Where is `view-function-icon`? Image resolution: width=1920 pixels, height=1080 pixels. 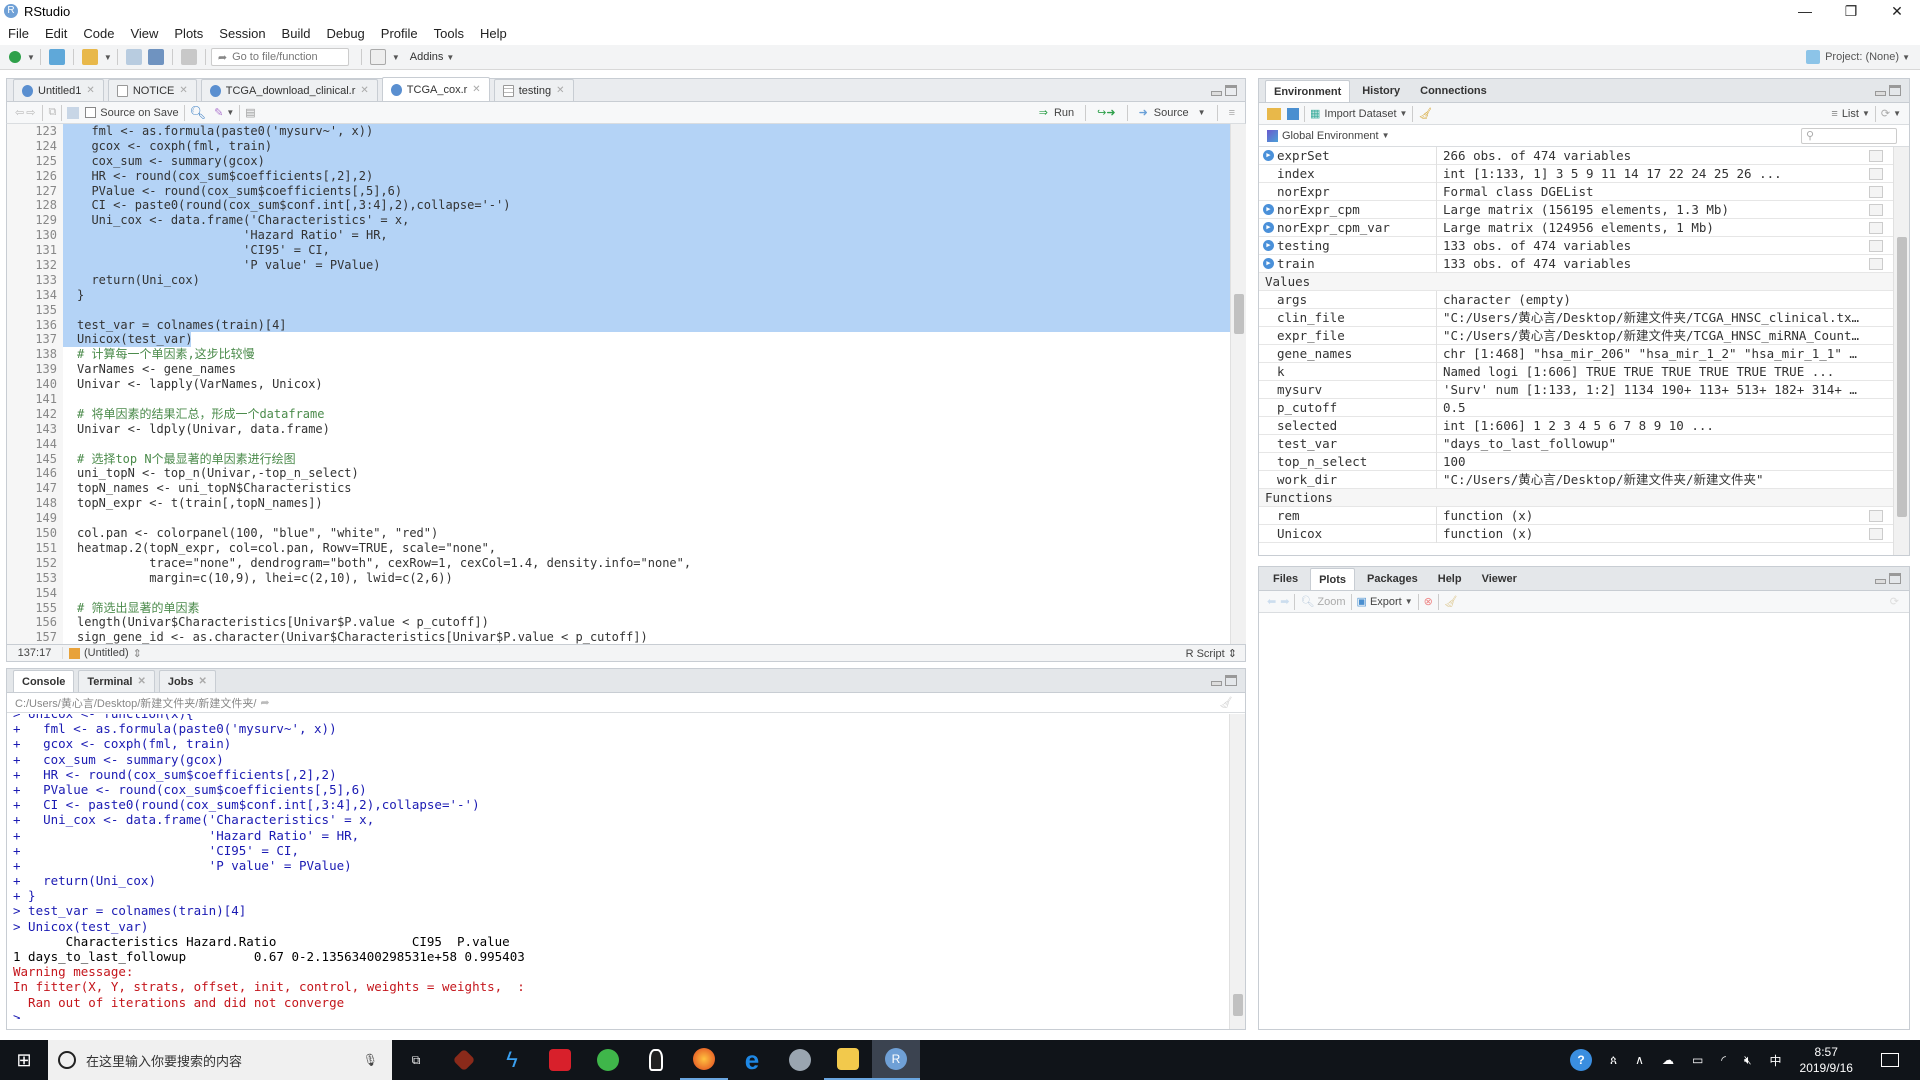
view-function-icon is located at coordinates (1876, 515).